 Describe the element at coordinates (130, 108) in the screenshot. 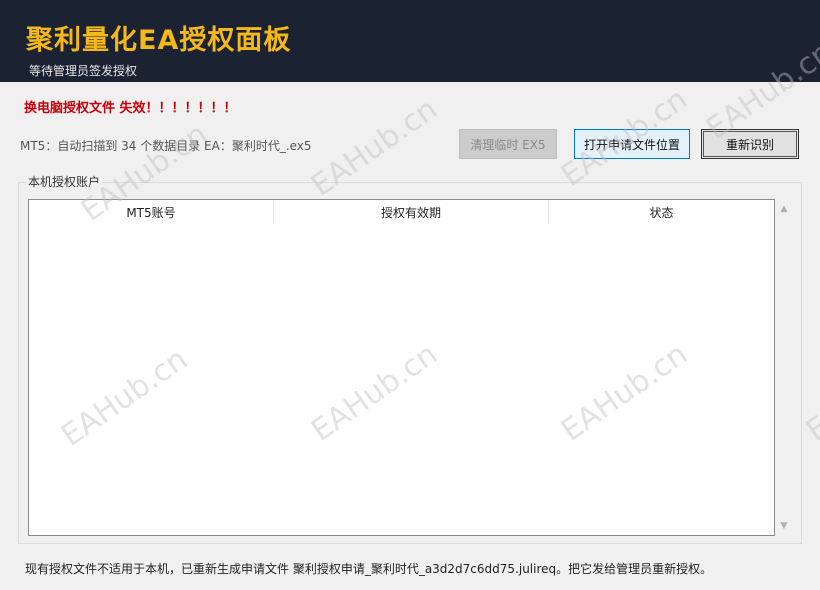

I see `error-message: 换电脑授权文件 失效！！！！！！！` at that location.